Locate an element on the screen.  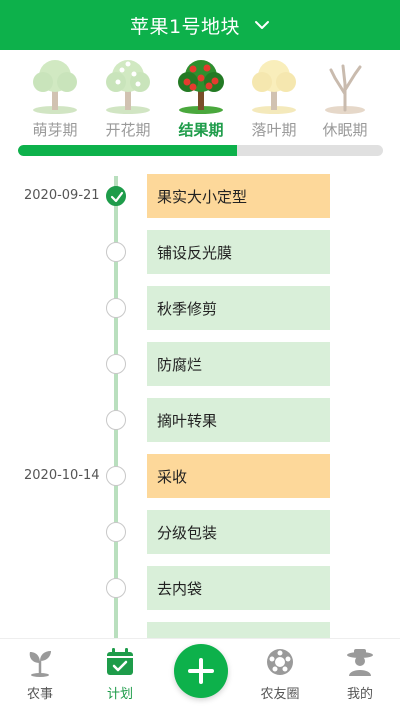
stage-label: 落叶期 is located at coordinates (274, 130).